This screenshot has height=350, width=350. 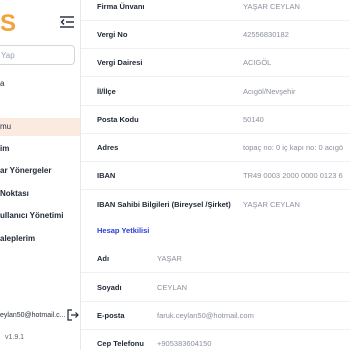 What do you see at coordinates (253, 119) in the screenshot?
I see `field-value: 50140` at bounding box center [253, 119].